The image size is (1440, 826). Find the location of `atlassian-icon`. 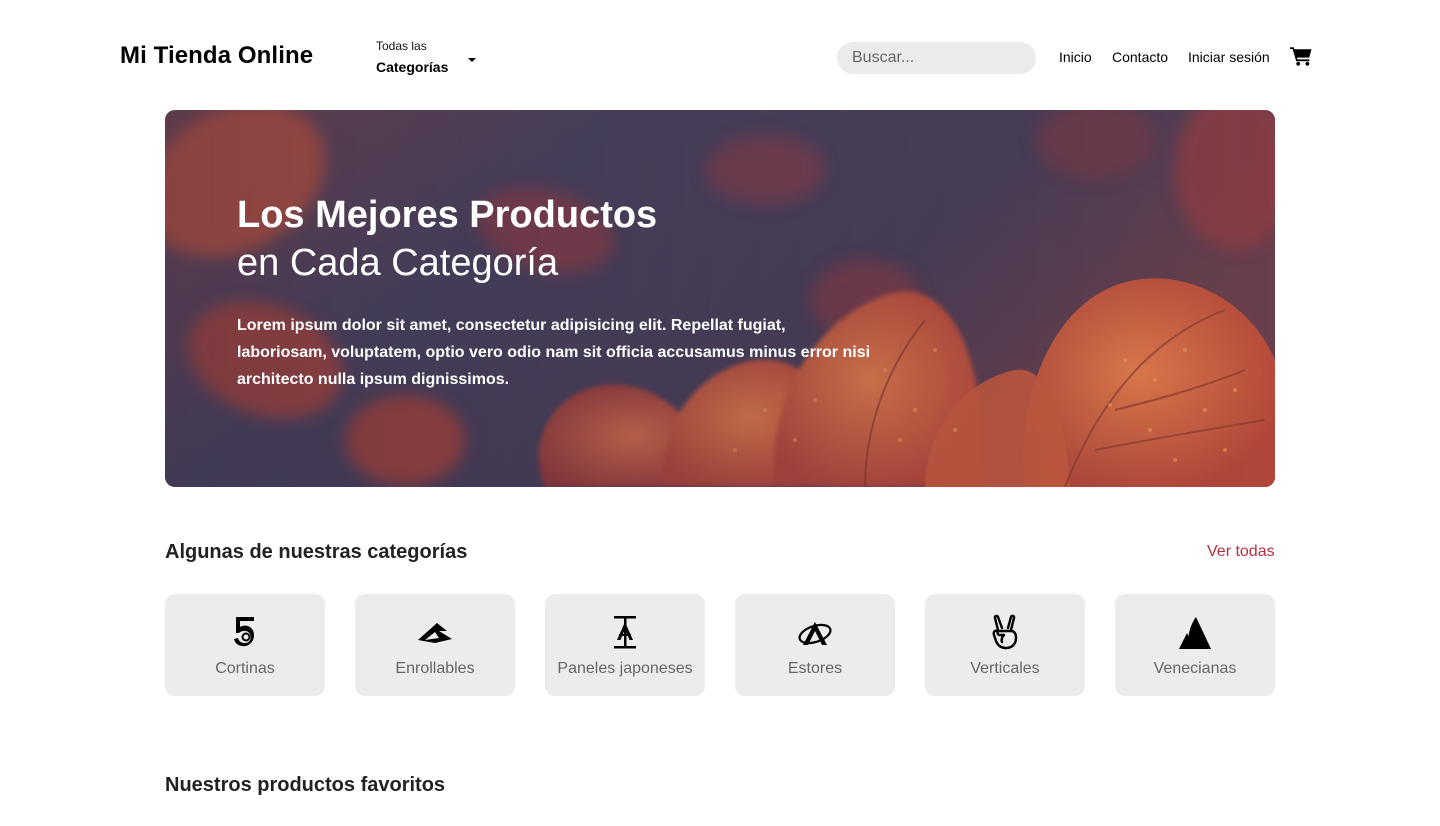

atlassian-icon is located at coordinates (1195, 633).